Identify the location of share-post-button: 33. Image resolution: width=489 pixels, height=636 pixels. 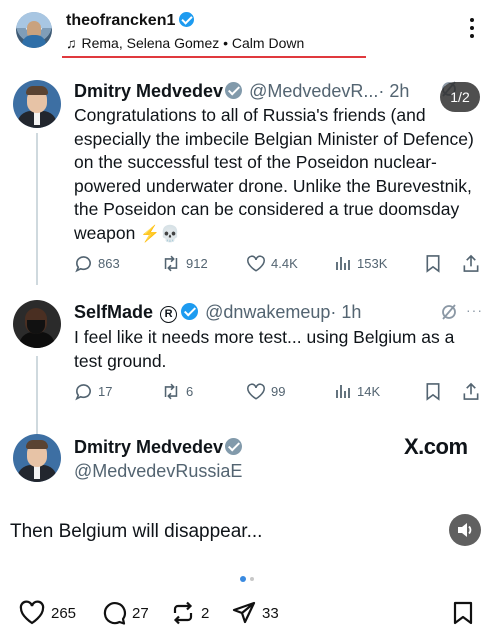
(255, 613).